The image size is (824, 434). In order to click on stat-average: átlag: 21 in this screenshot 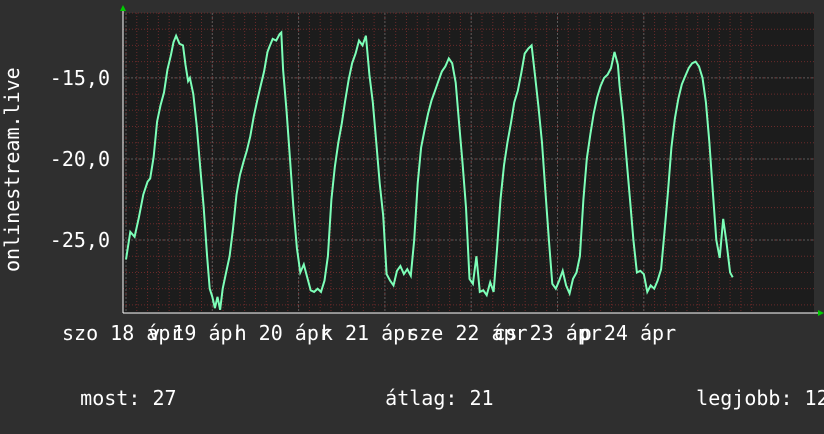, I will do `click(415, 398)`.